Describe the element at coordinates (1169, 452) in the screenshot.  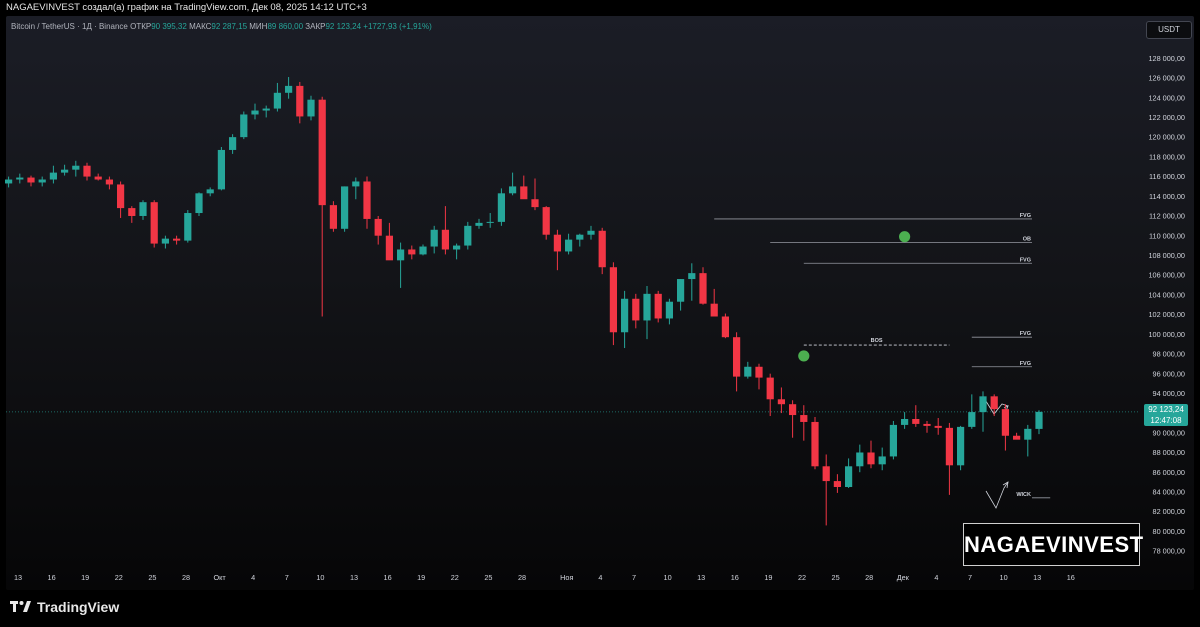
I see `y-tick-label: 88 000,00` at that location.